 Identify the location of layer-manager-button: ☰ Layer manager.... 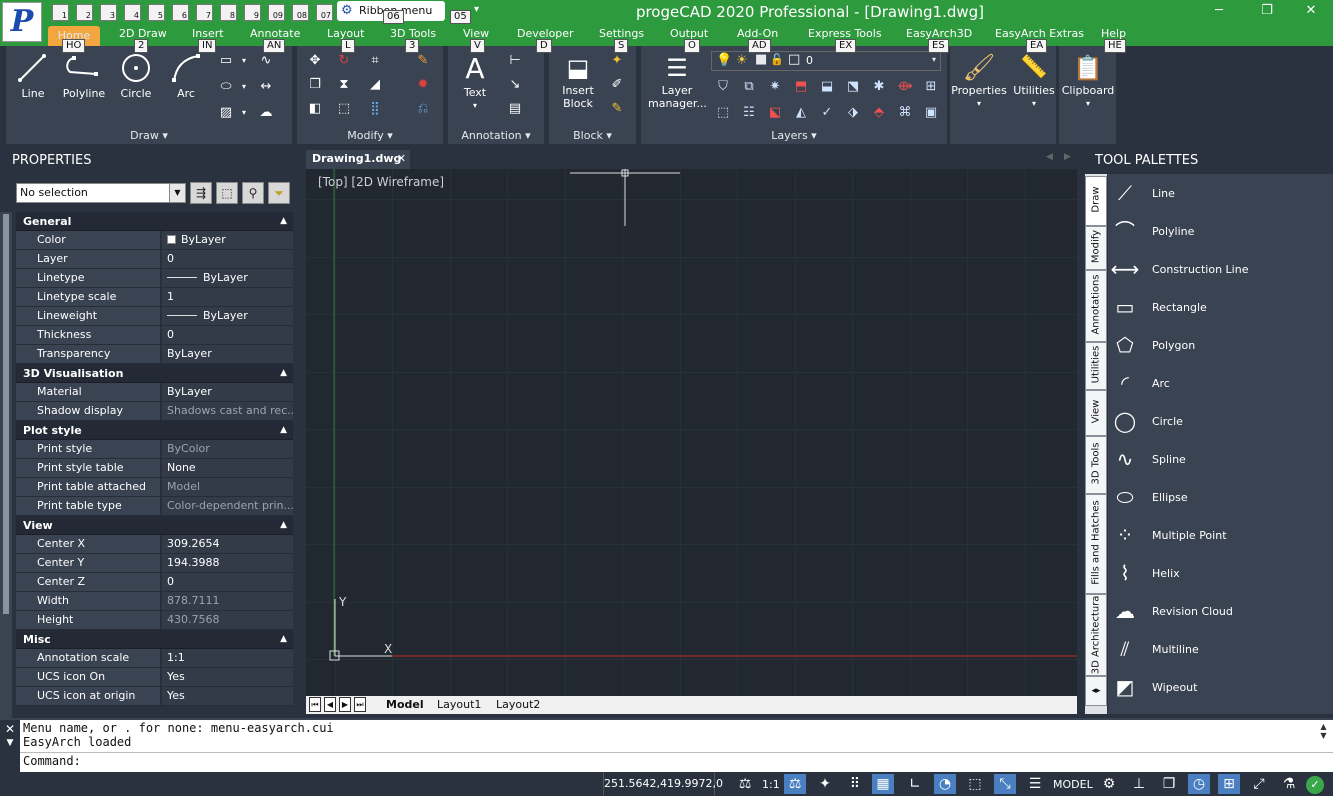
(677, 84).